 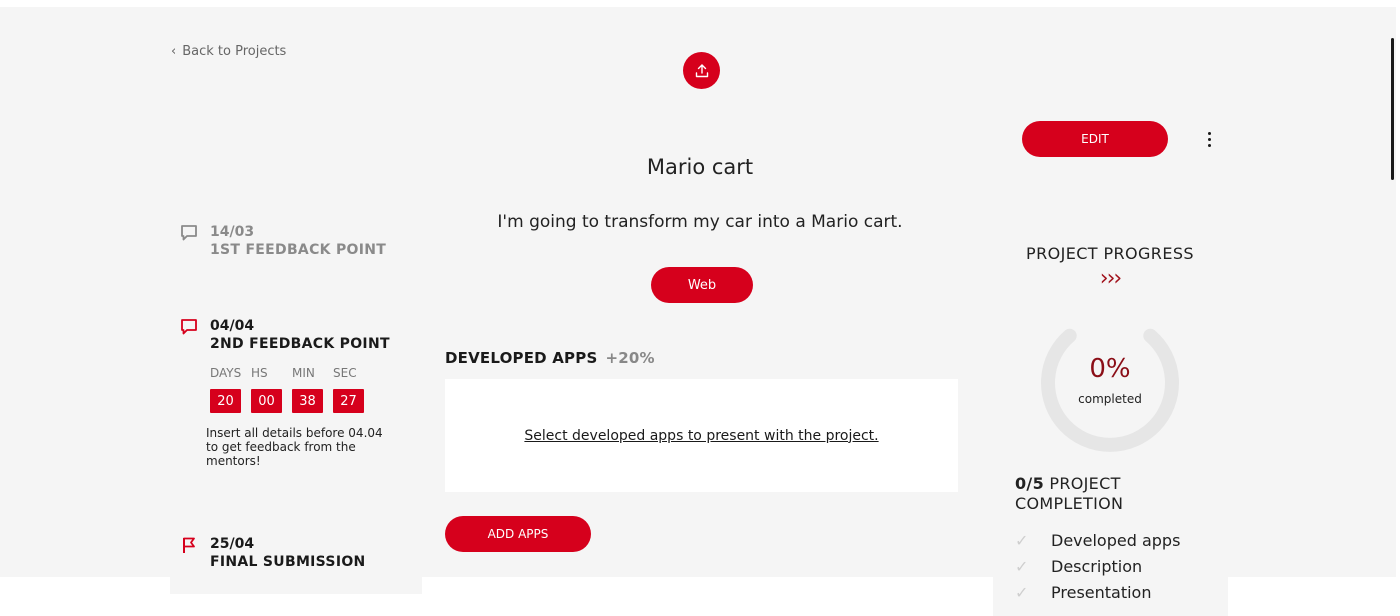 What do you see at coordinates (1209, 139) in the screenshot?
I see `more-options-icon` at bounding box center [1209, 139].